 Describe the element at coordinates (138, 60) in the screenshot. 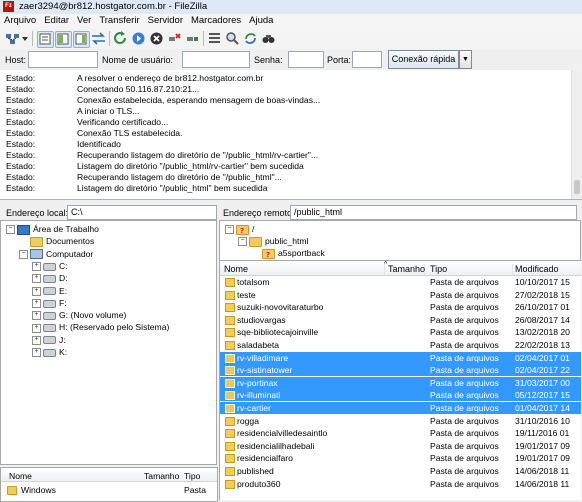

I see `user-label: Nome de usuário:` at that location.